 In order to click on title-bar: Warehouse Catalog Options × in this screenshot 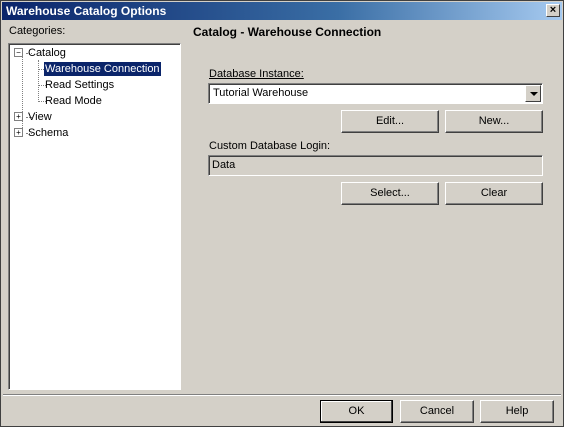, I will do `click(282, 11)`.